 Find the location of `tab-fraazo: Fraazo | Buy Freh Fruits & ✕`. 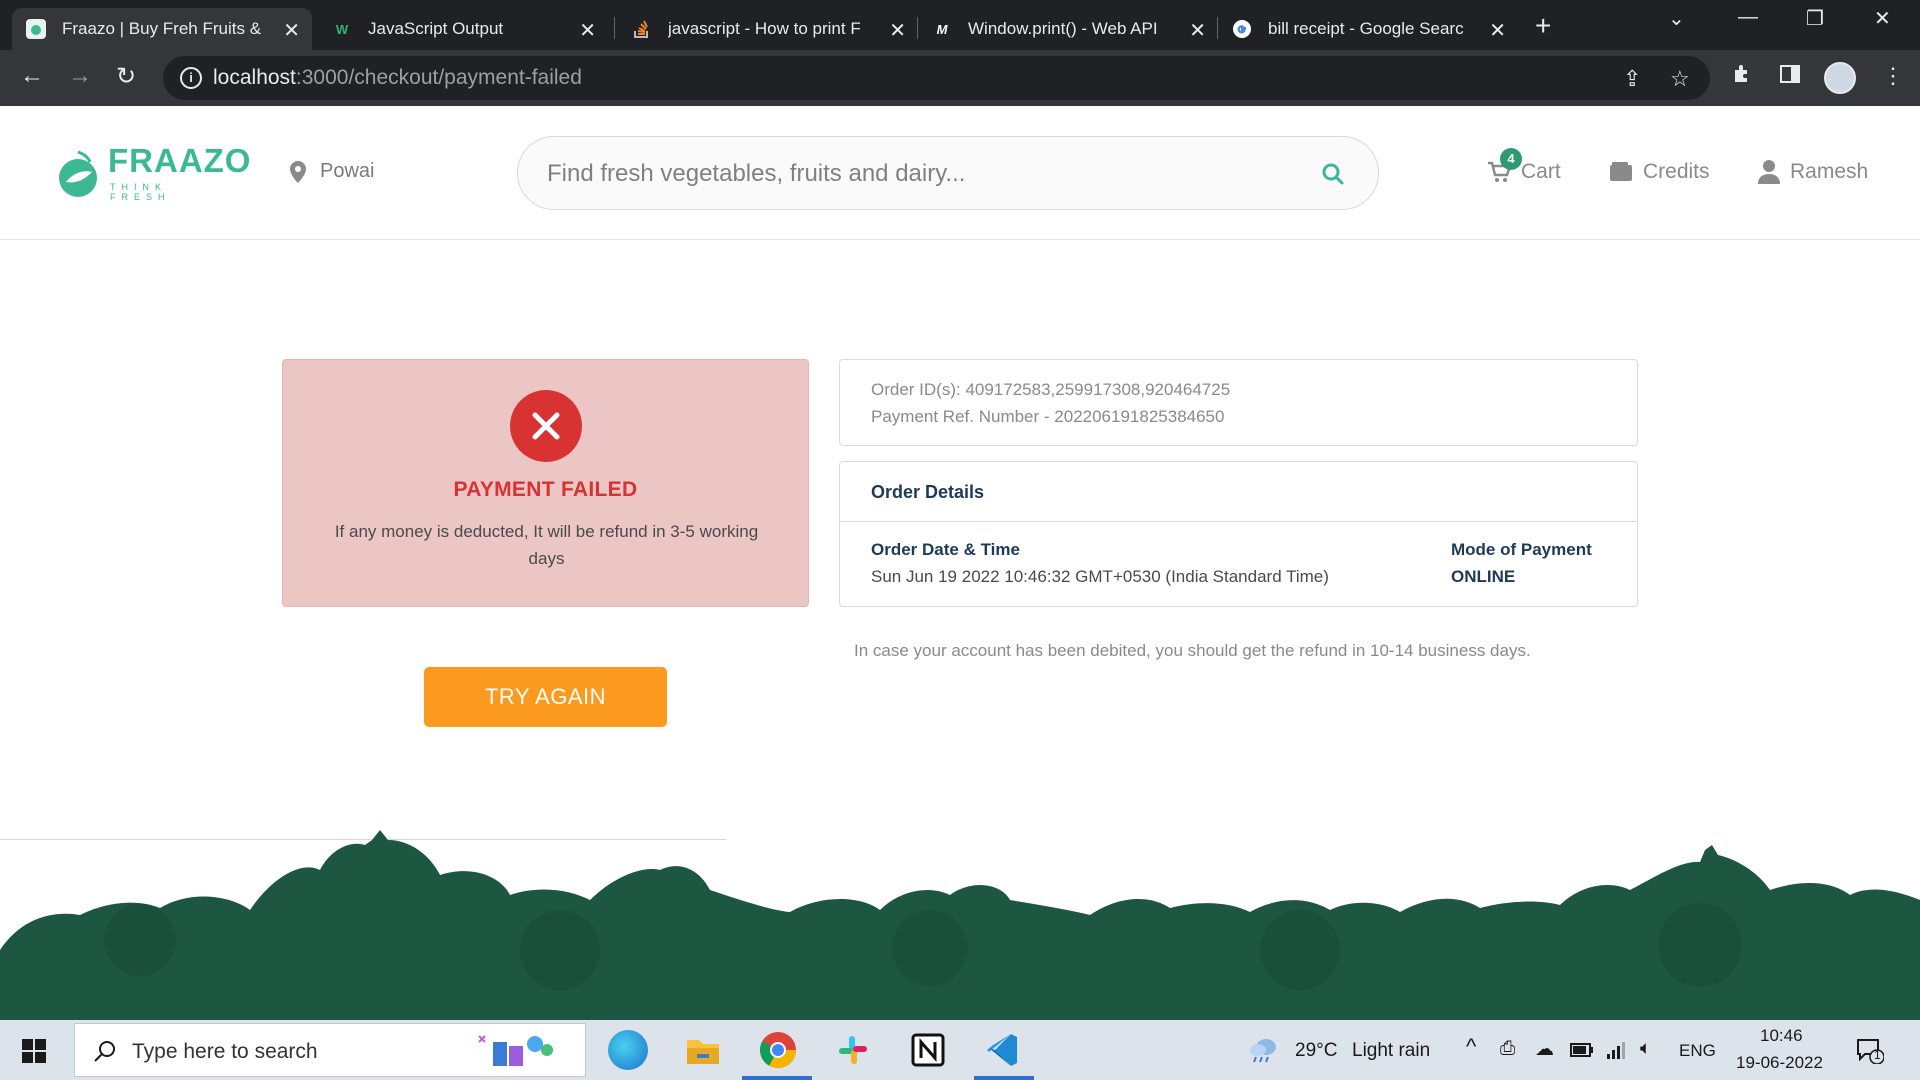

tab-fraazo: Fraazo | Buy Freh Fruits & ✕ is located at coordinates (162, 29).